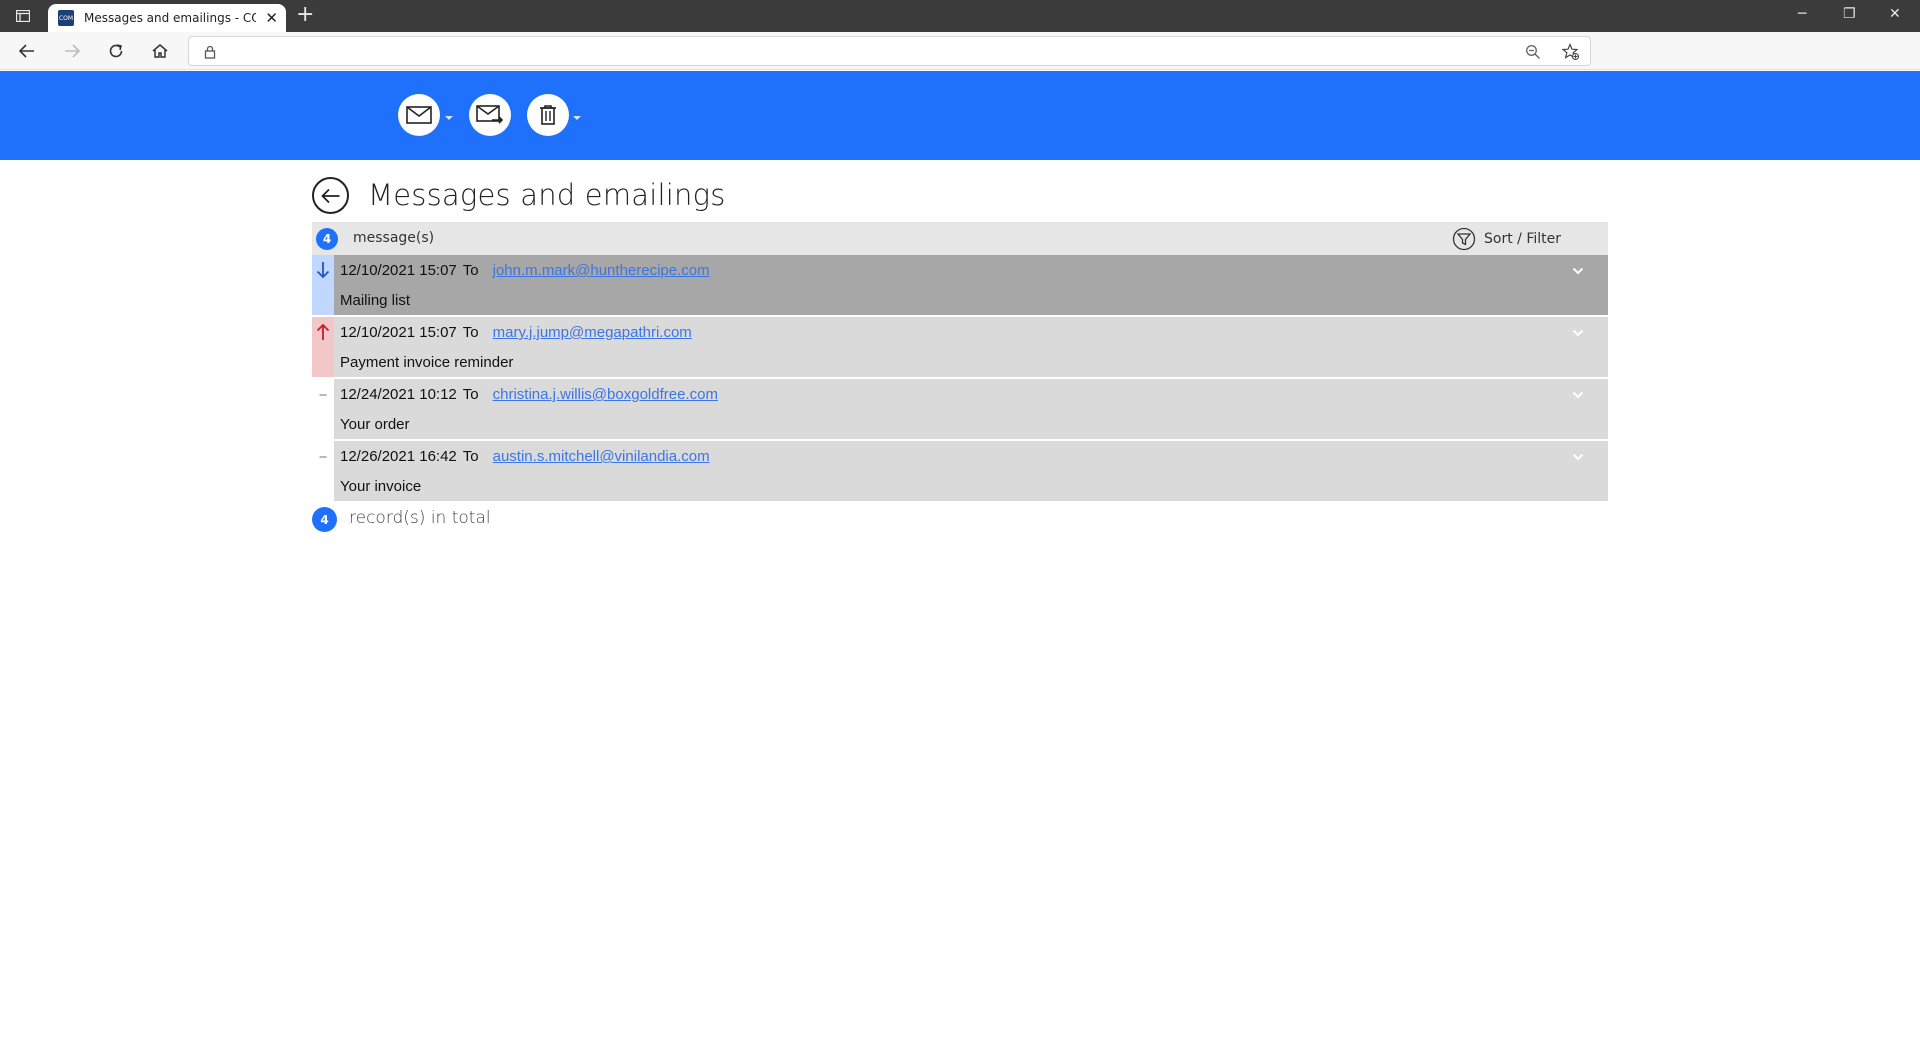 This screenshot has width=1920, height=1040. Describe the element at coordinates (960, 238) in the screenshot. I see `list-header: 4 message(s) Sort / Filter` at that location.